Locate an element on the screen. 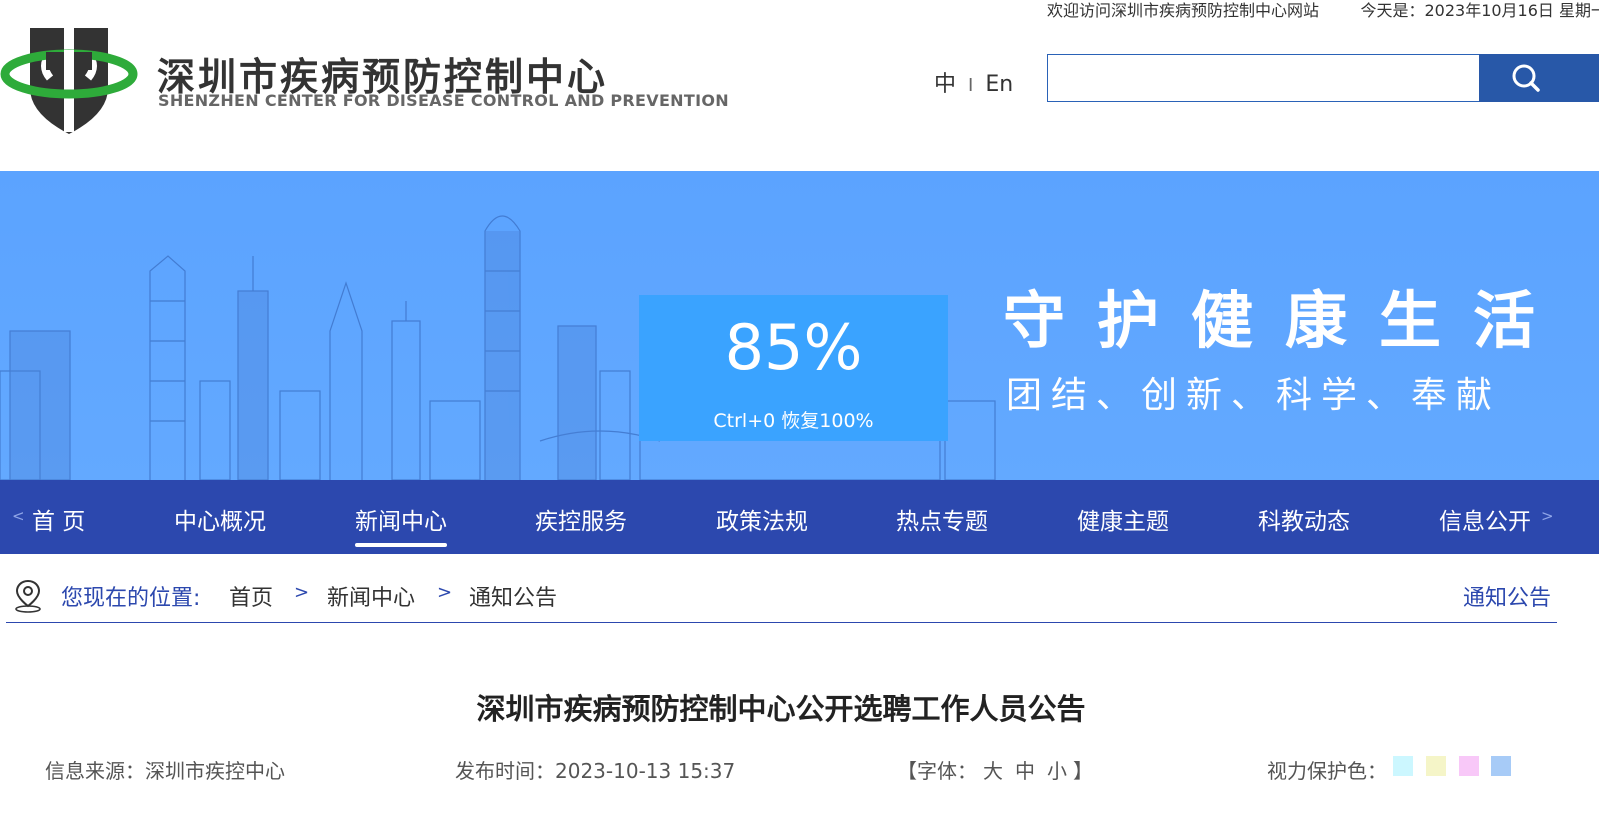  breadcrumb: 您现在的位置: 首页 > 新闻中心 > 通知公告 通知公告 is located at coordinates (799, 600).